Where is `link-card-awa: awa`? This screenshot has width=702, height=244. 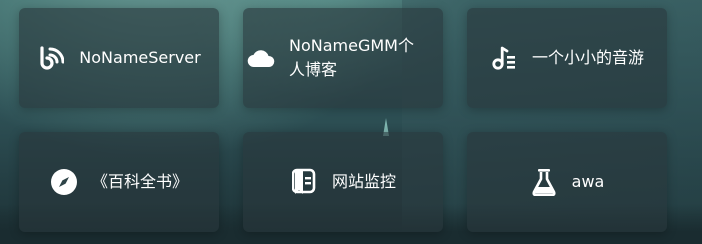
link-card-awa: awa is located at coordinates (567, 182).